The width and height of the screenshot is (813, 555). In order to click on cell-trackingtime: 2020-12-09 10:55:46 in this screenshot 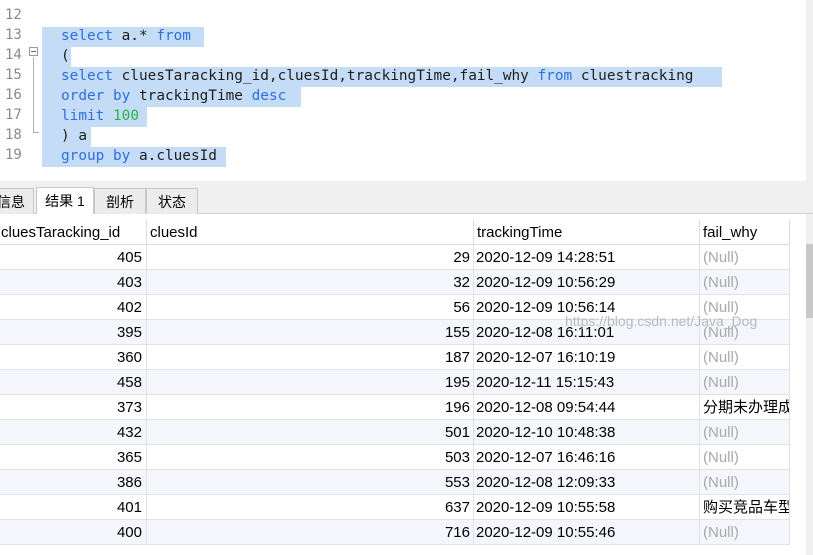, I will do `click(587, 532)`.